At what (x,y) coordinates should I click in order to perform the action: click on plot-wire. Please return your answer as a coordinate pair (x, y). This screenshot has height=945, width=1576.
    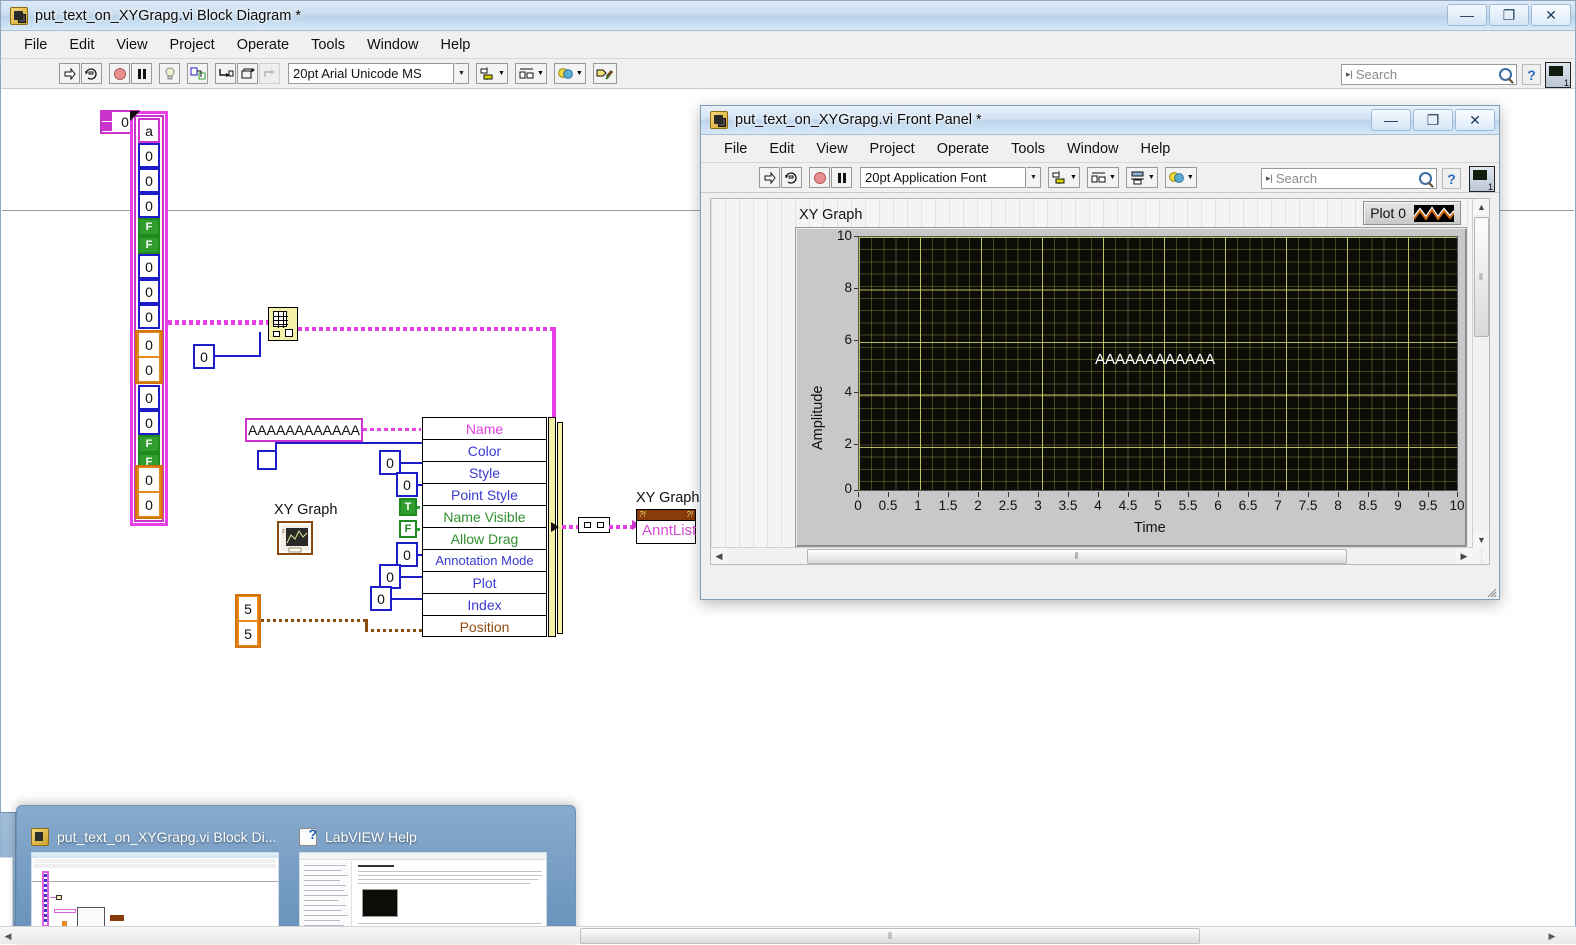
    Looking at the image, I should click on (412, 577).